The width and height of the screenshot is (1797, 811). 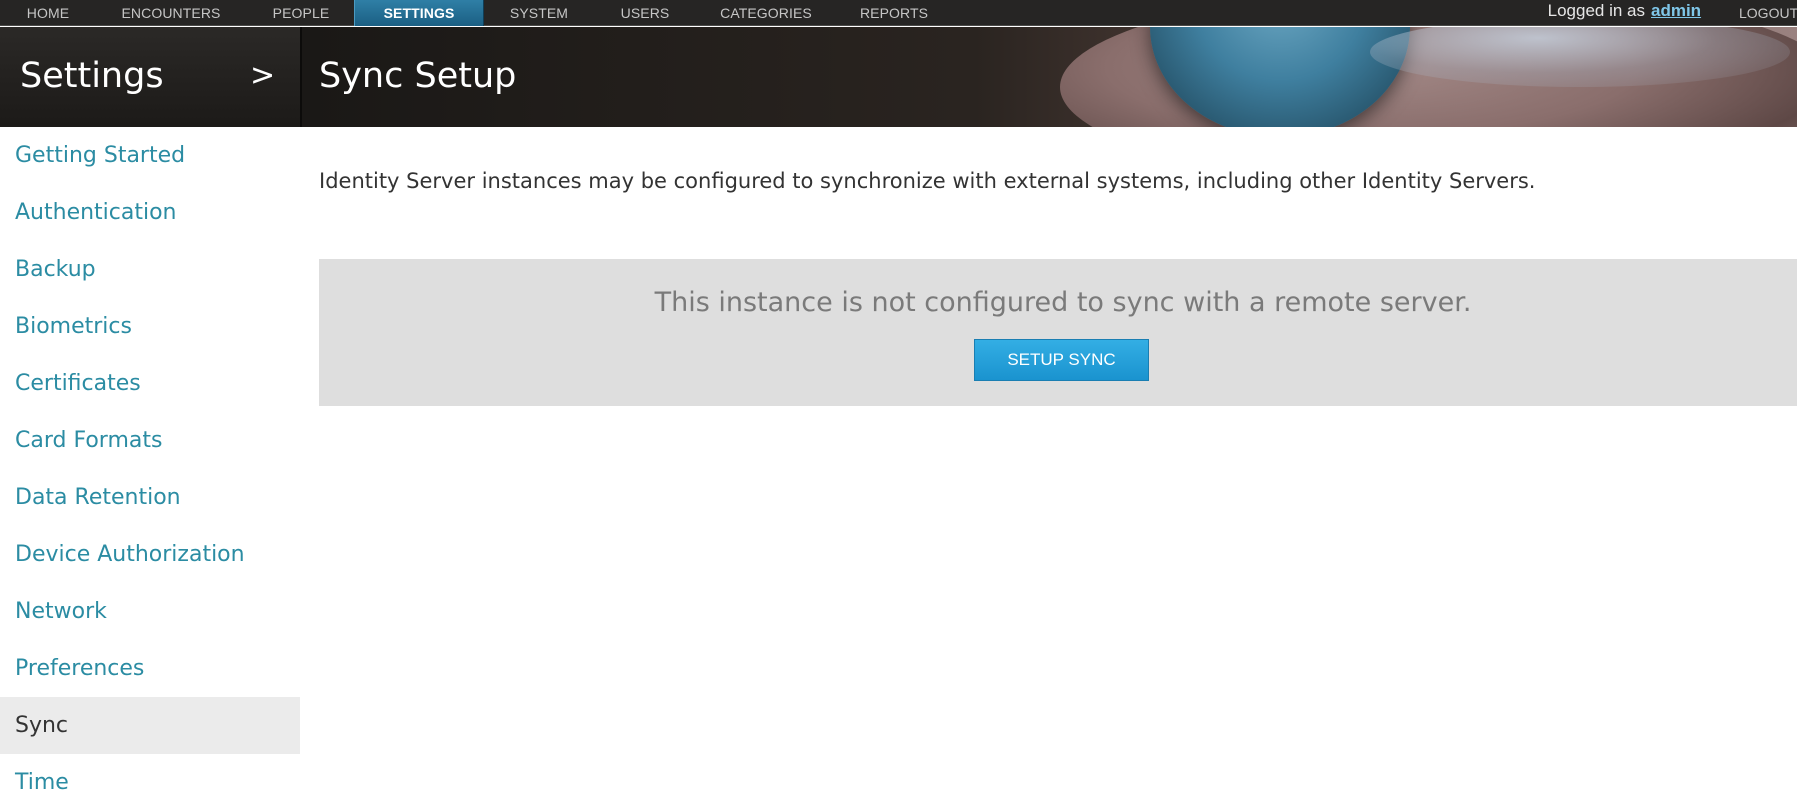 I want to click on banner-image, so click(x=1048, y=77).